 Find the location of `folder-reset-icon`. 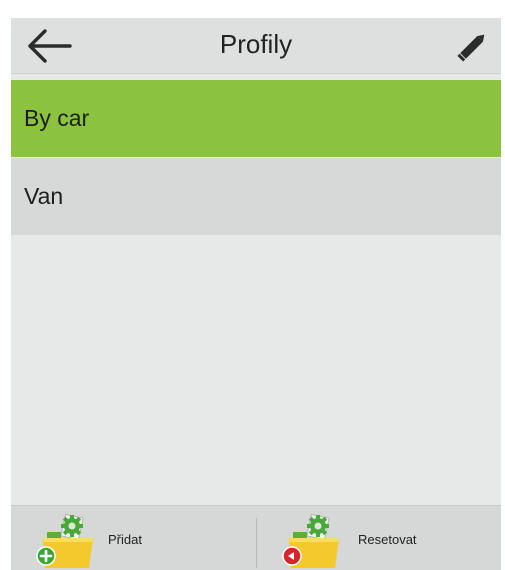

folder-reset-icon is located at coordinates (310, 540).